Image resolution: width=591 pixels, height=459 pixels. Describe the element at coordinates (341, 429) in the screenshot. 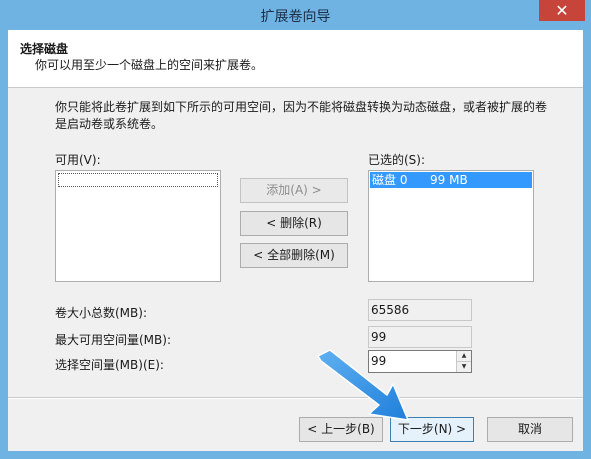

I see `back-button: < 上一步(B)` at that location.